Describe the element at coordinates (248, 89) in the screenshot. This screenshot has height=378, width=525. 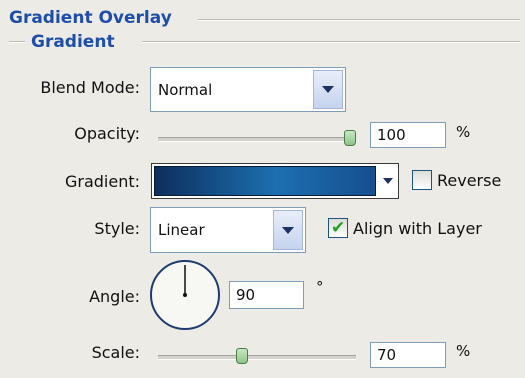
I see `blend-mode-dropdown: Normal` at that location.